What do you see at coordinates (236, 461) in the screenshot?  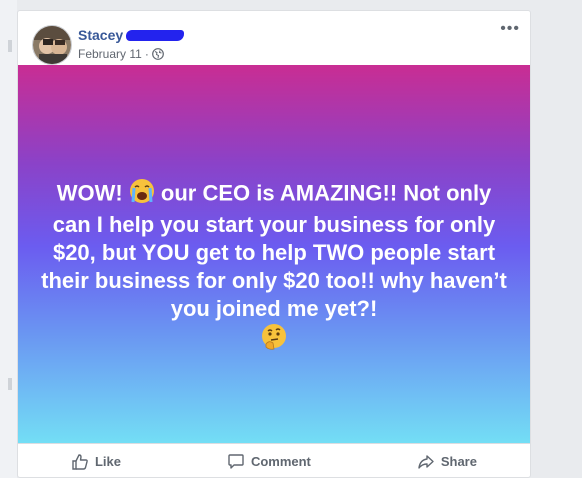 I see `comment-icon` at bounding box center [236, 461].